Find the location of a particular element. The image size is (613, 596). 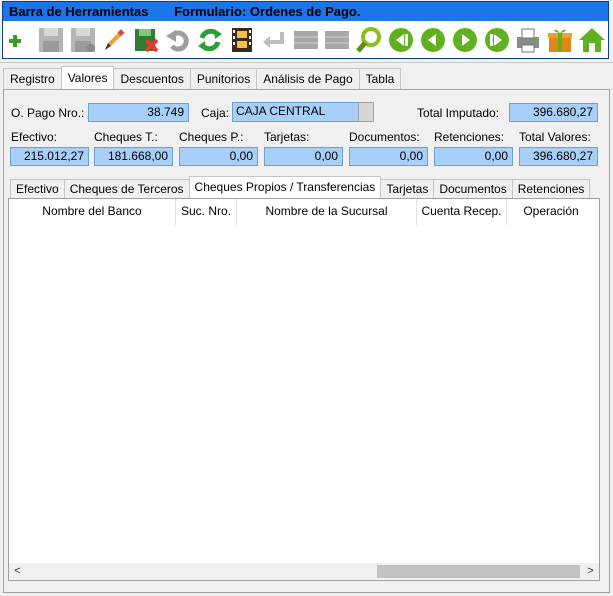

tab-tabla: Tabla is located at coordinates (380, 78).